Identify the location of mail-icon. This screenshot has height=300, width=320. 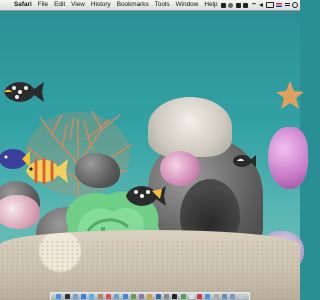
(75, 296).